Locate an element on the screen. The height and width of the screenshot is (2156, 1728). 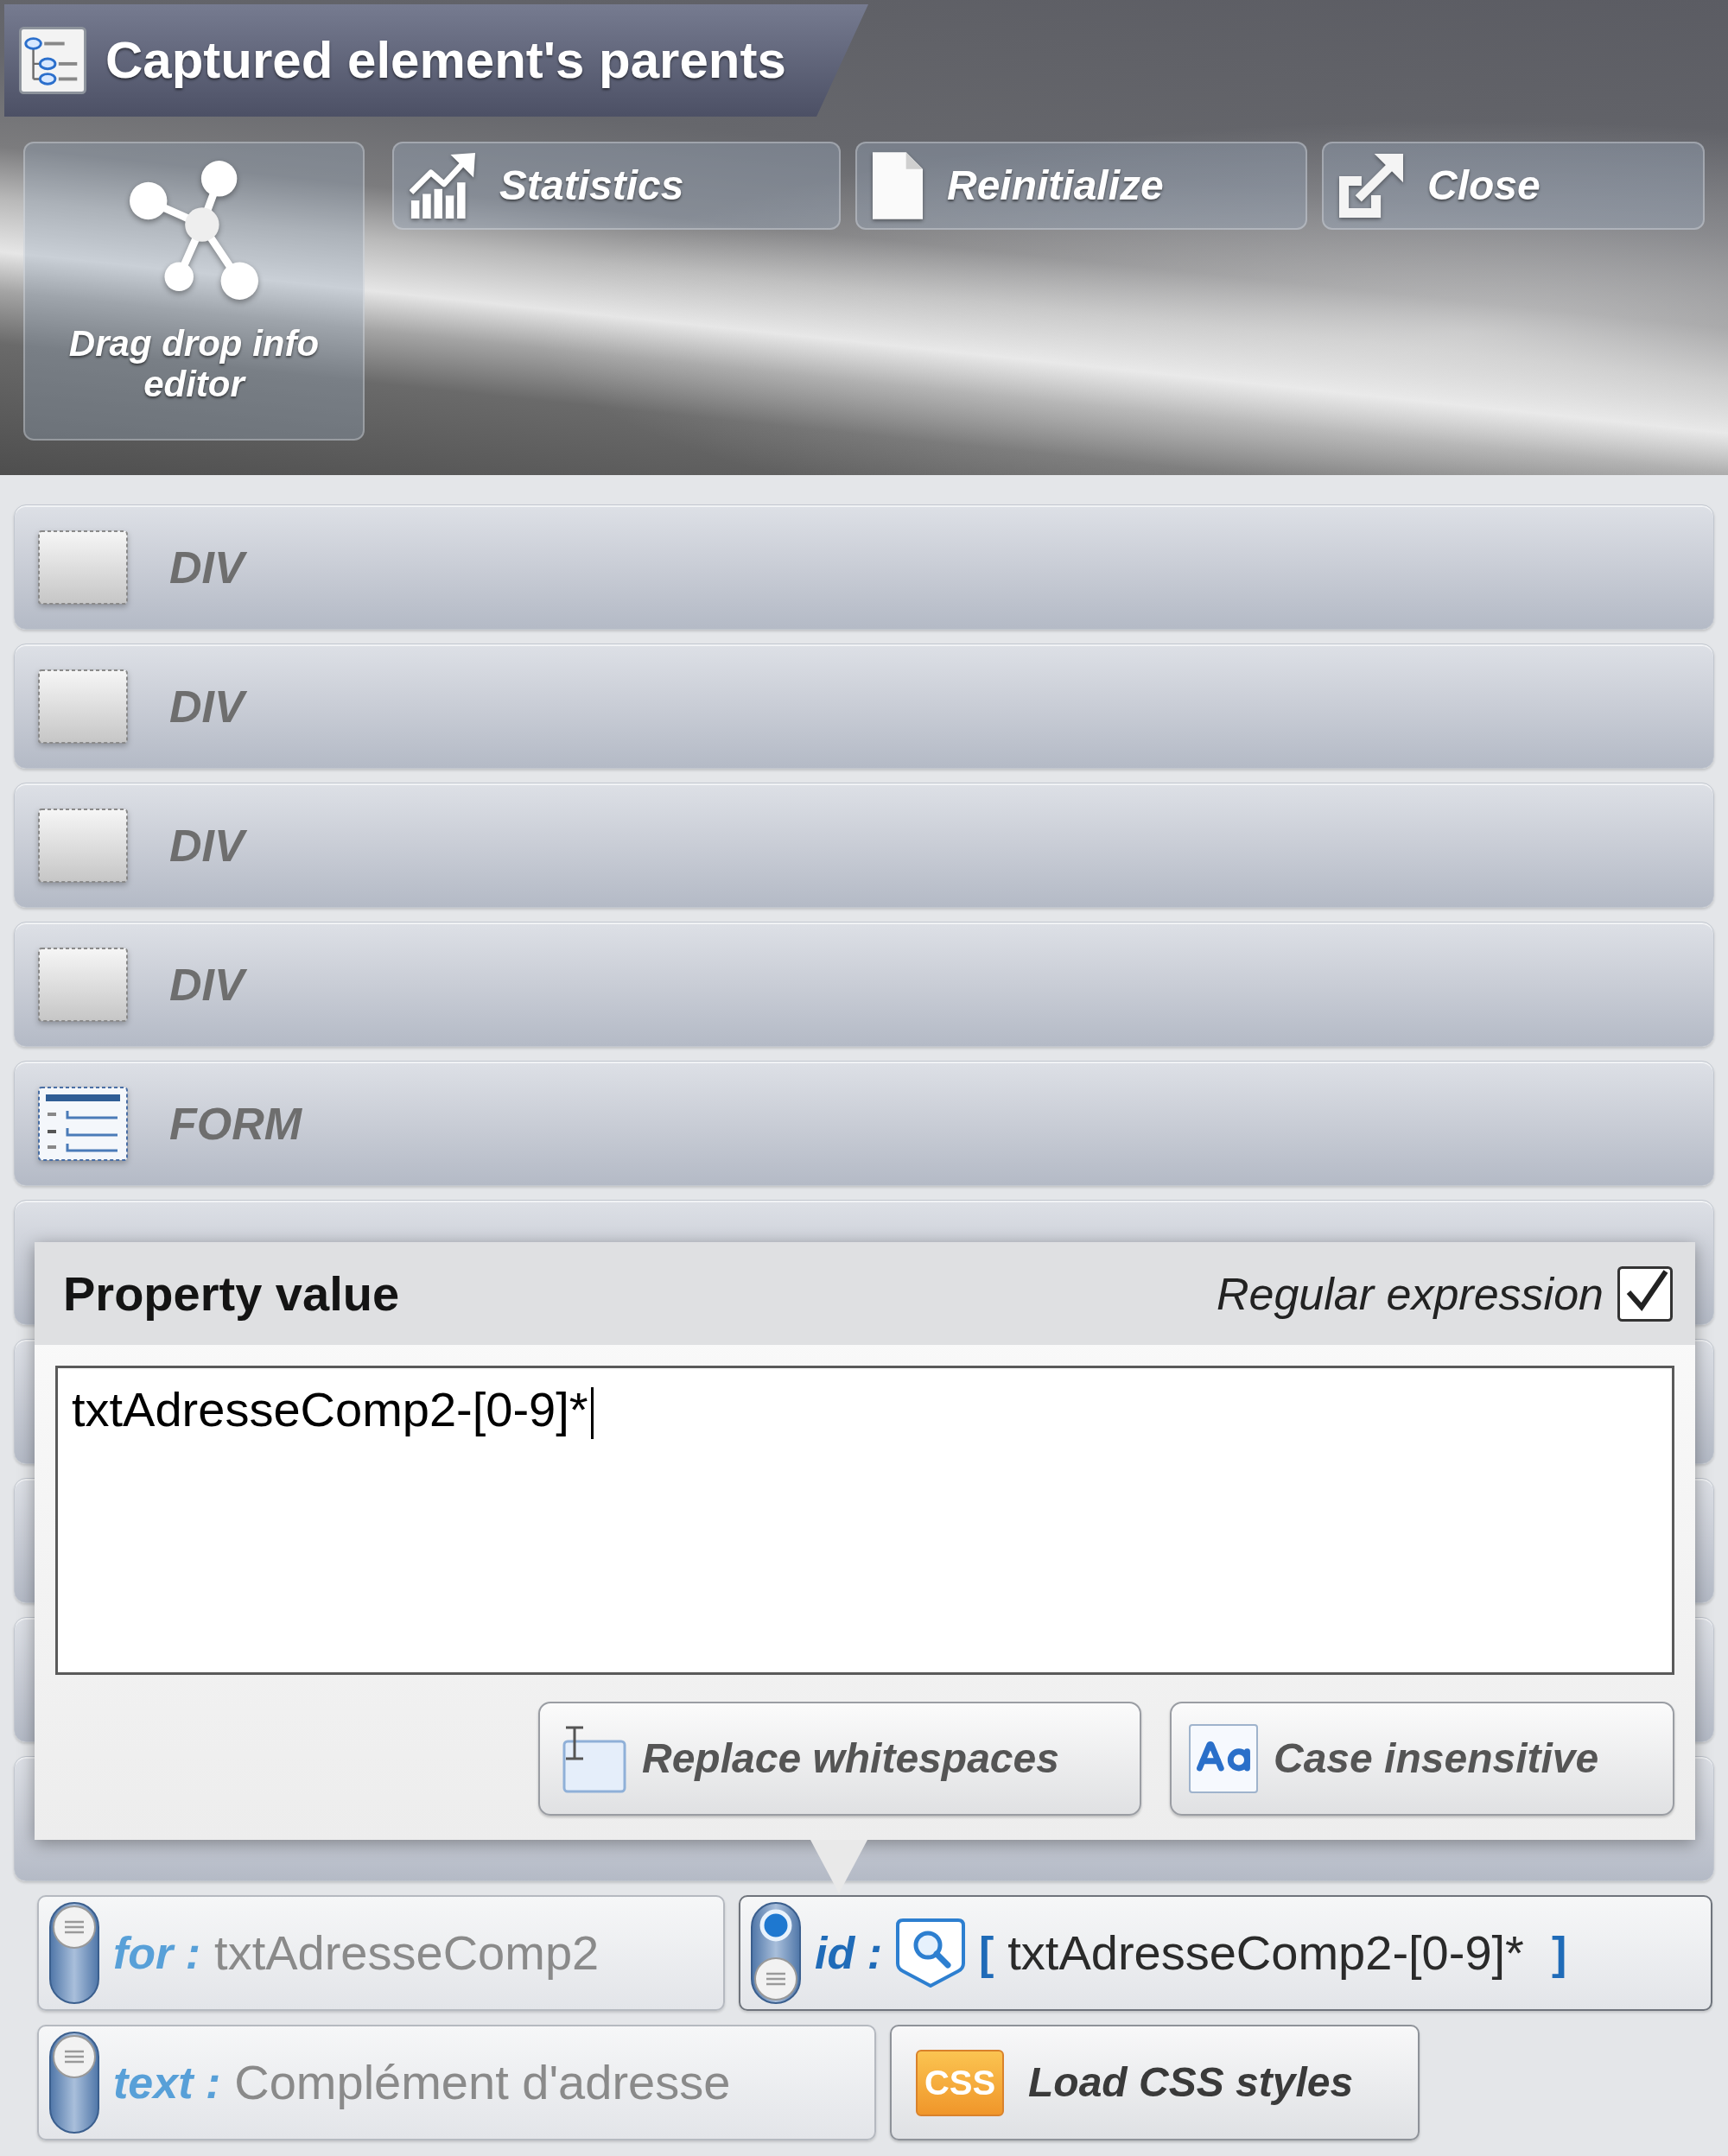
option-button: Case insensitive is located at coordinates (1422, 1759).